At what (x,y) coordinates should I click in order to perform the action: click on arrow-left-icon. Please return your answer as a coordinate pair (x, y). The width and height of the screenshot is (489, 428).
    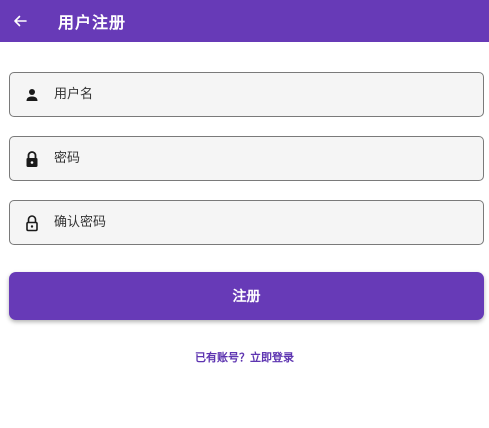
    Looking at the image, I should click on (20, 21).